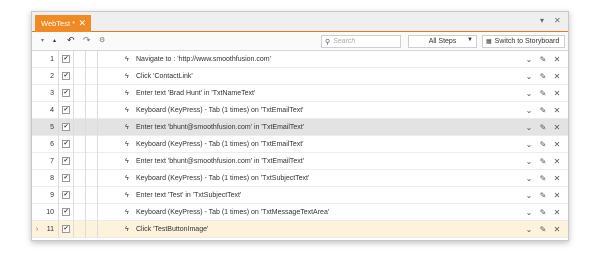 The image size is (600, 254). I want to click on undo-icon: ↶, so click(71, 40).